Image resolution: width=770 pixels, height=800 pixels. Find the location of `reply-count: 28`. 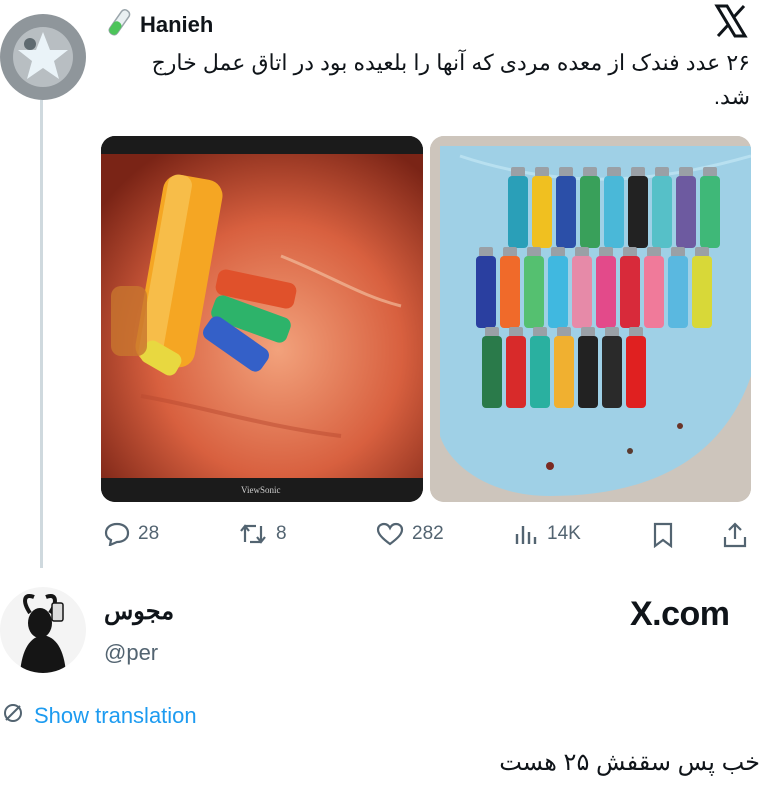

reply-count: 28 is located at coordinates (149, 533).